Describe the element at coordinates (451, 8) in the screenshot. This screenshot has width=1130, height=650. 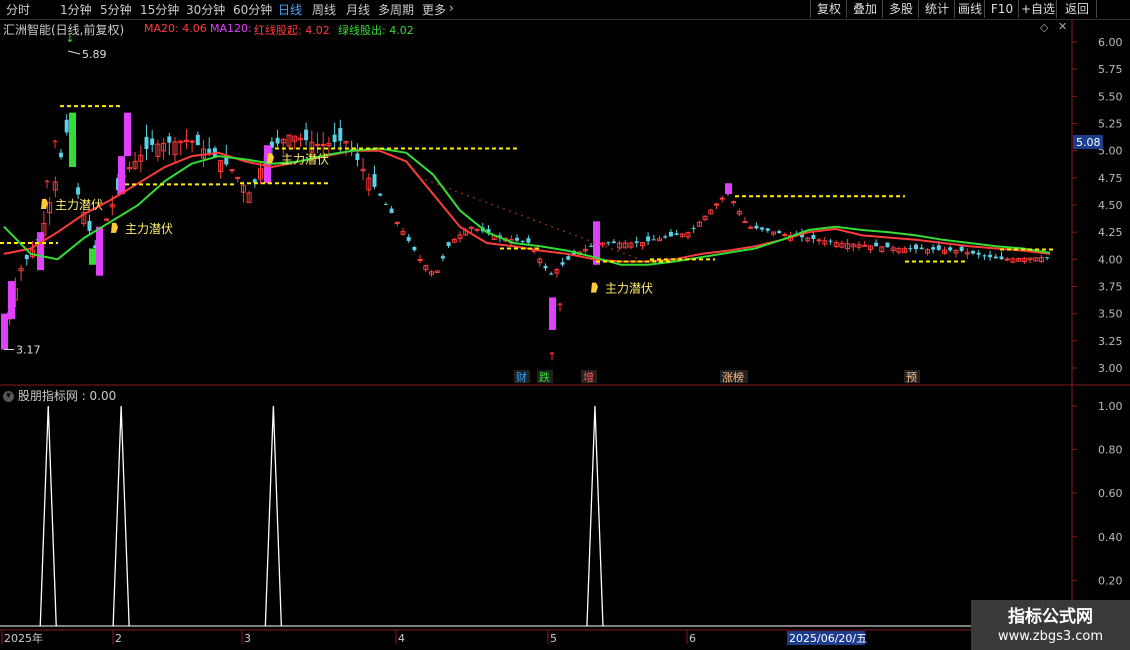
I see `chevron-right-icon: ›` at that location.